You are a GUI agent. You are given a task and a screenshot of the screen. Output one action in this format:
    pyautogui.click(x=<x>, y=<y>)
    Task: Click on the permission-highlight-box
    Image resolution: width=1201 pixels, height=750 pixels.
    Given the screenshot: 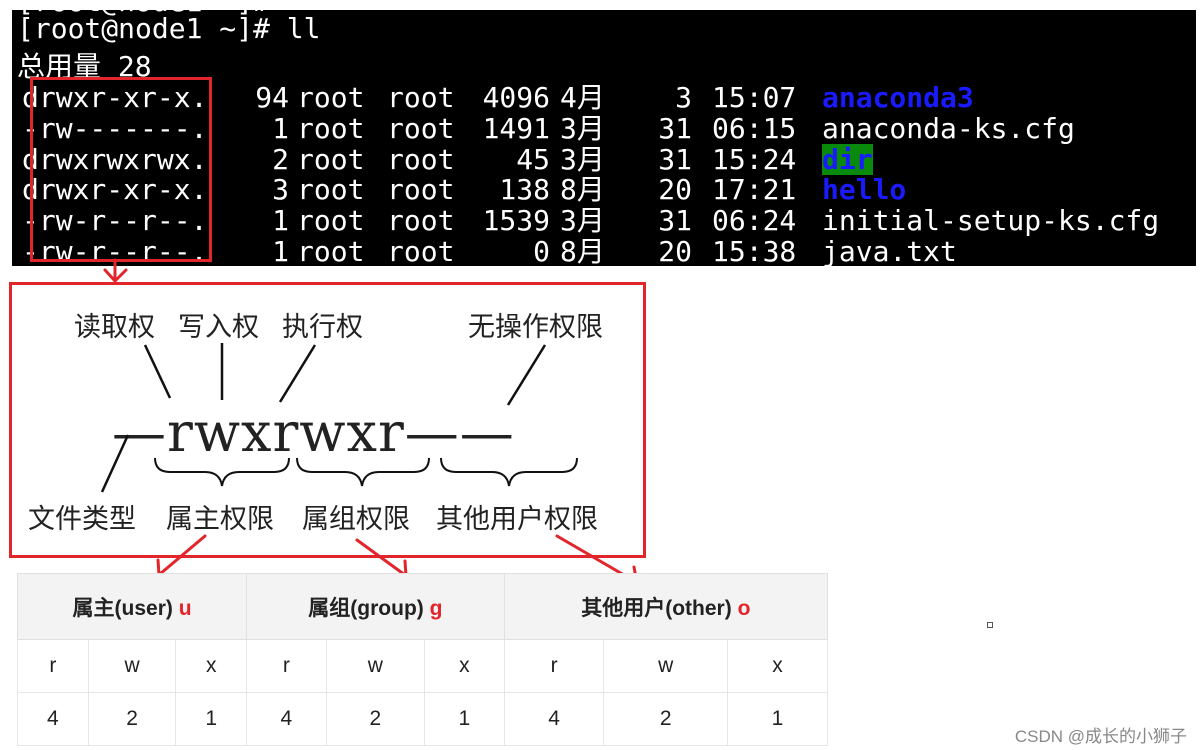 What is the action you would take?
    pyautogui.click(x=121, y=169)
    